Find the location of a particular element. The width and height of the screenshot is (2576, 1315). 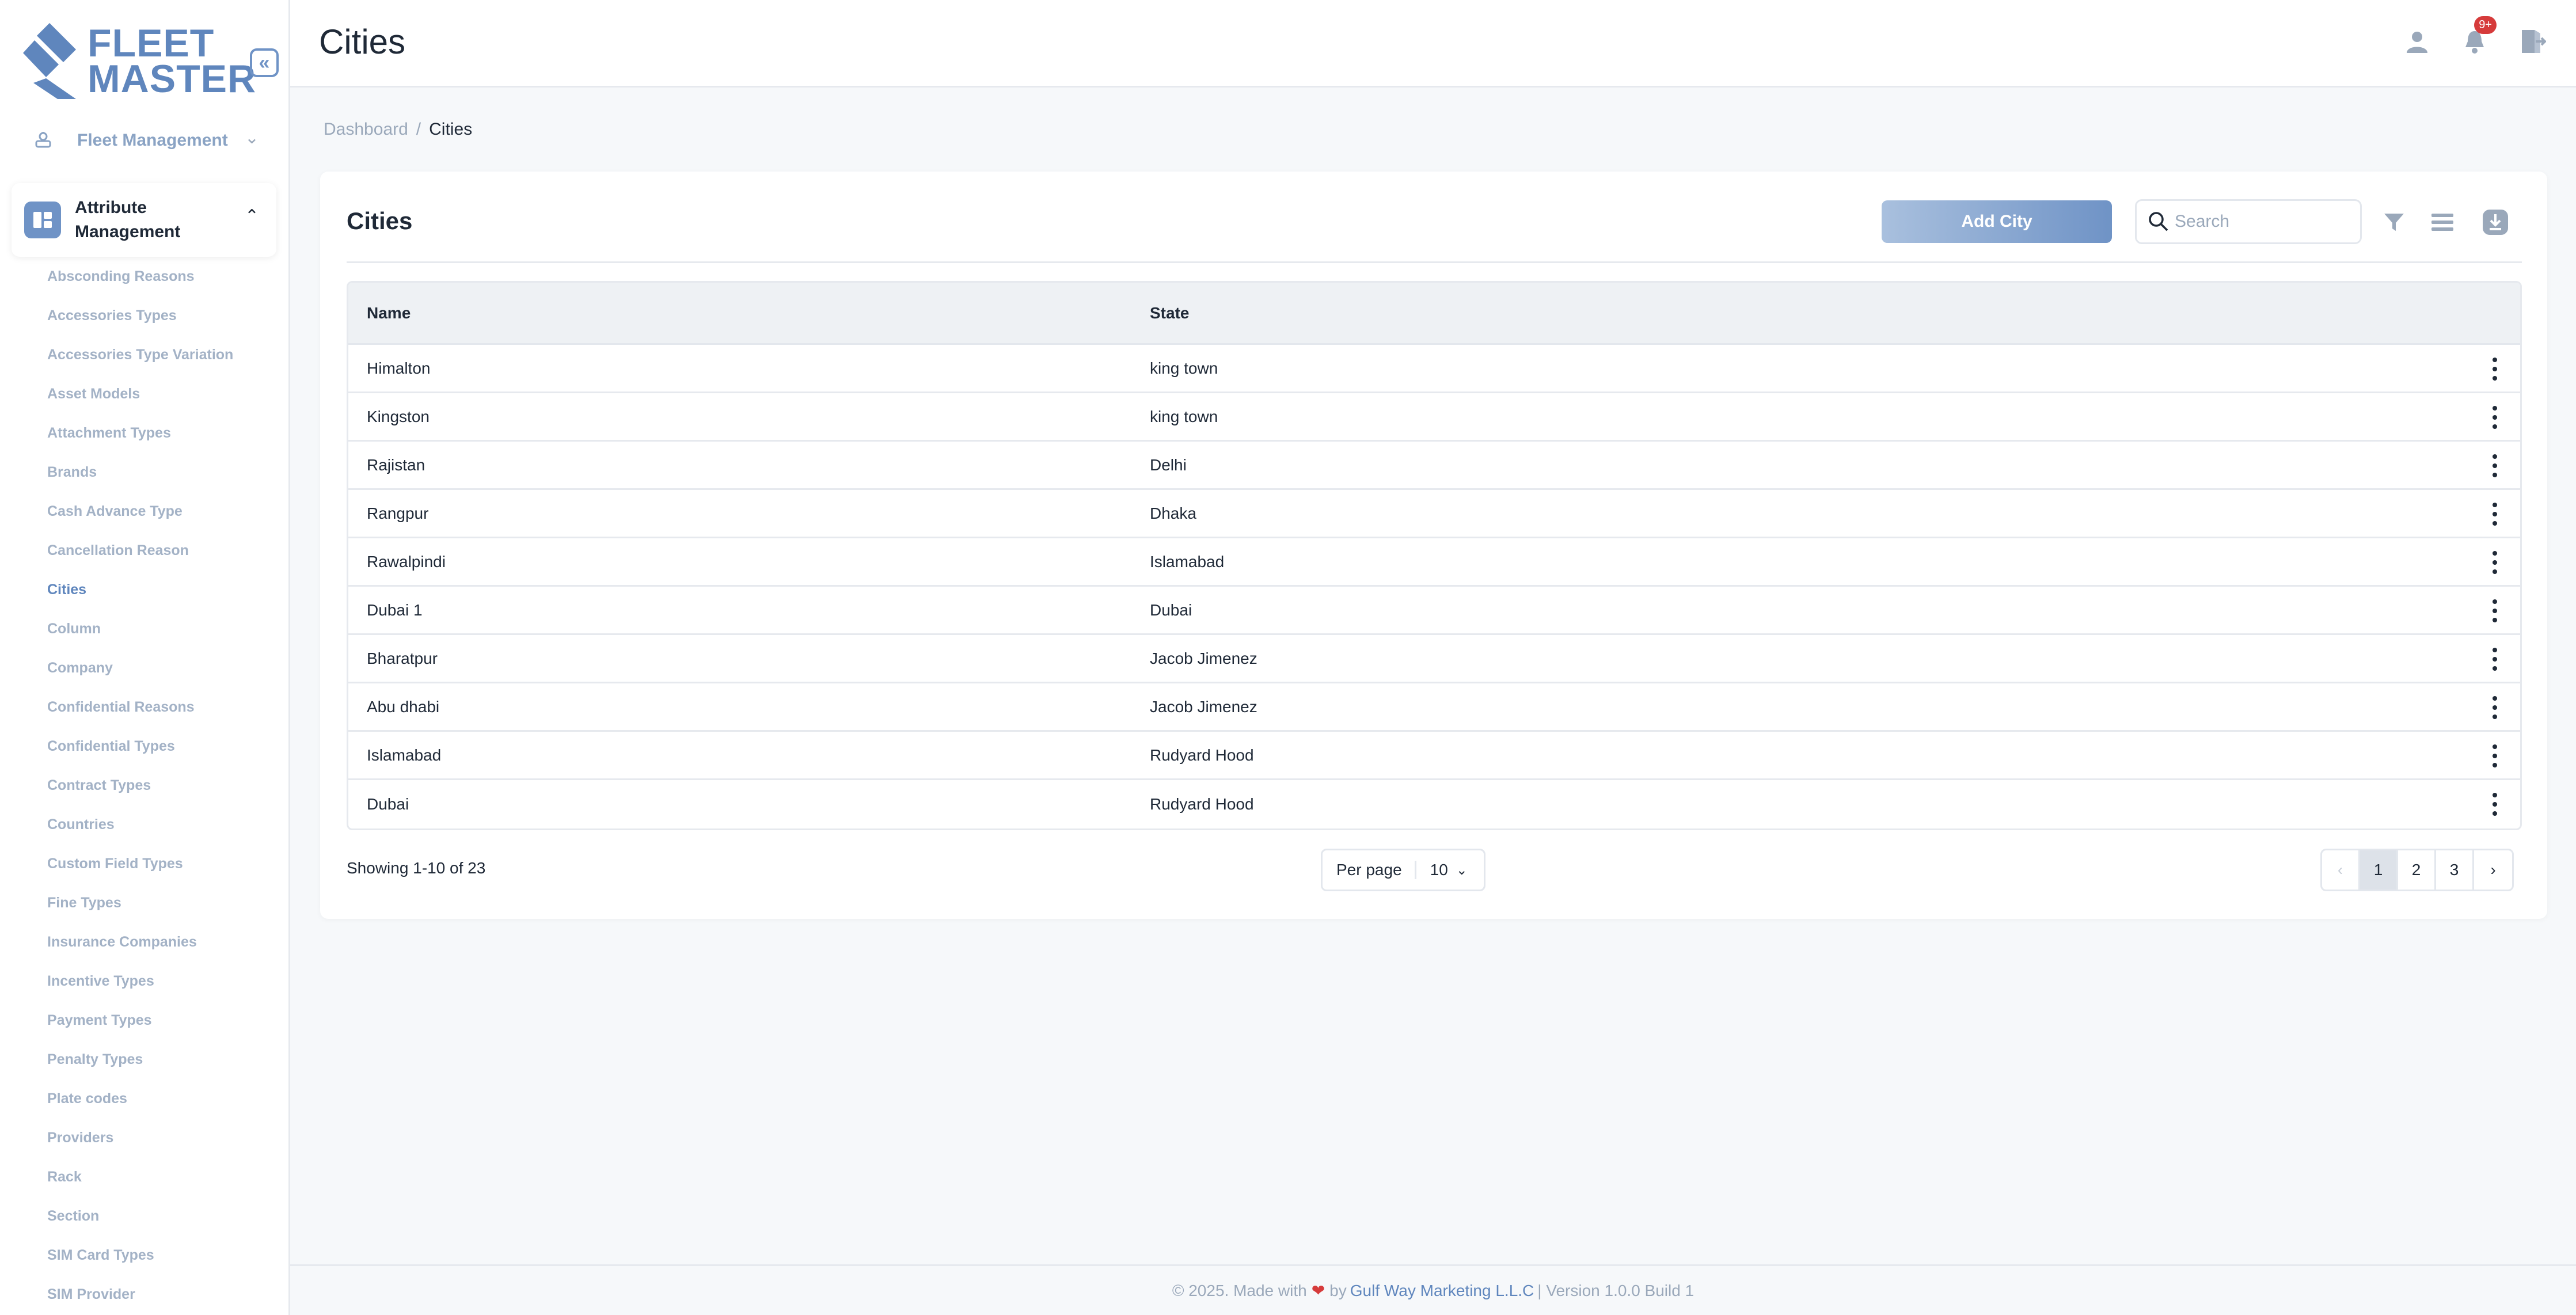

collapse-sidebar-button: « is located at coordinates (264, 62).